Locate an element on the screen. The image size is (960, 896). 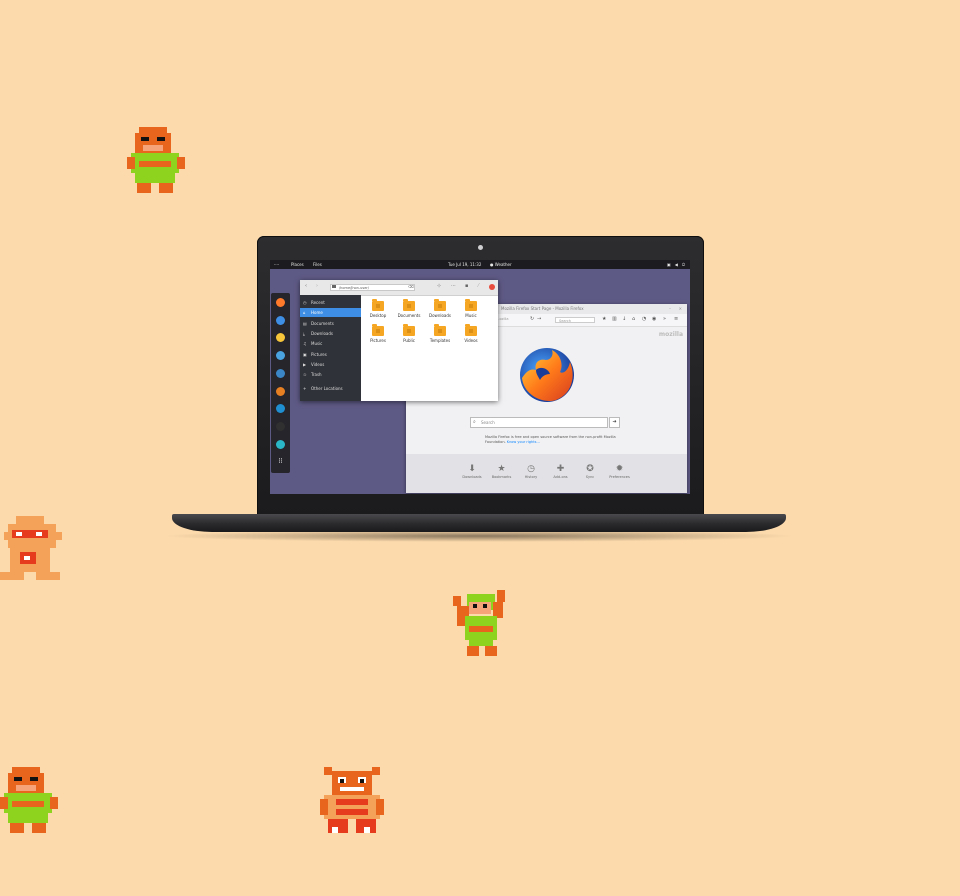
library-icon: ▥ is located at coordinates (614, 319).